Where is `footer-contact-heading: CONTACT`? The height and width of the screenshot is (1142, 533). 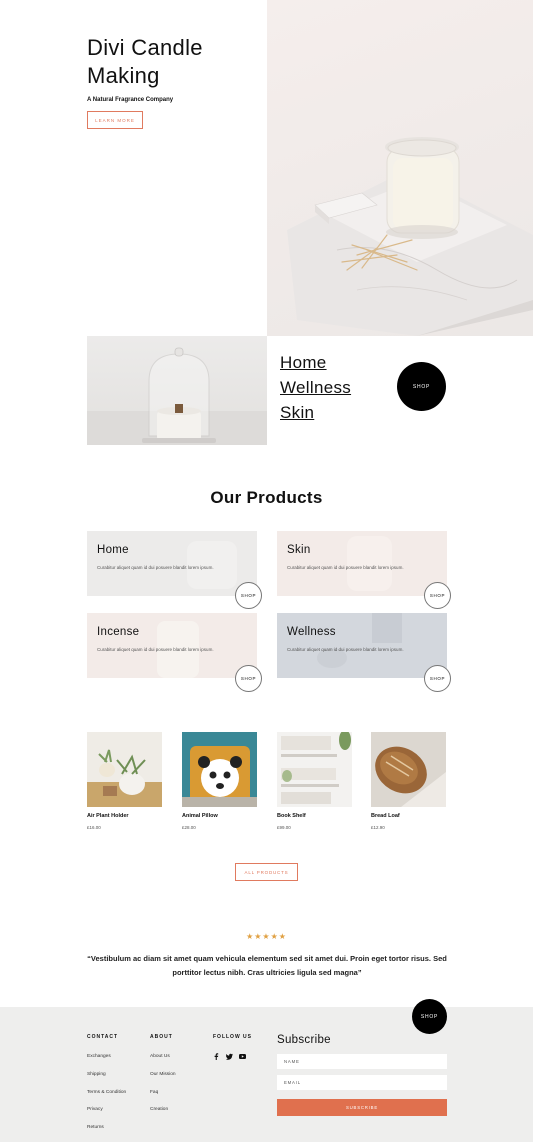
footer-contact-heading: CONTACT is located at coordinates (103, 1037).